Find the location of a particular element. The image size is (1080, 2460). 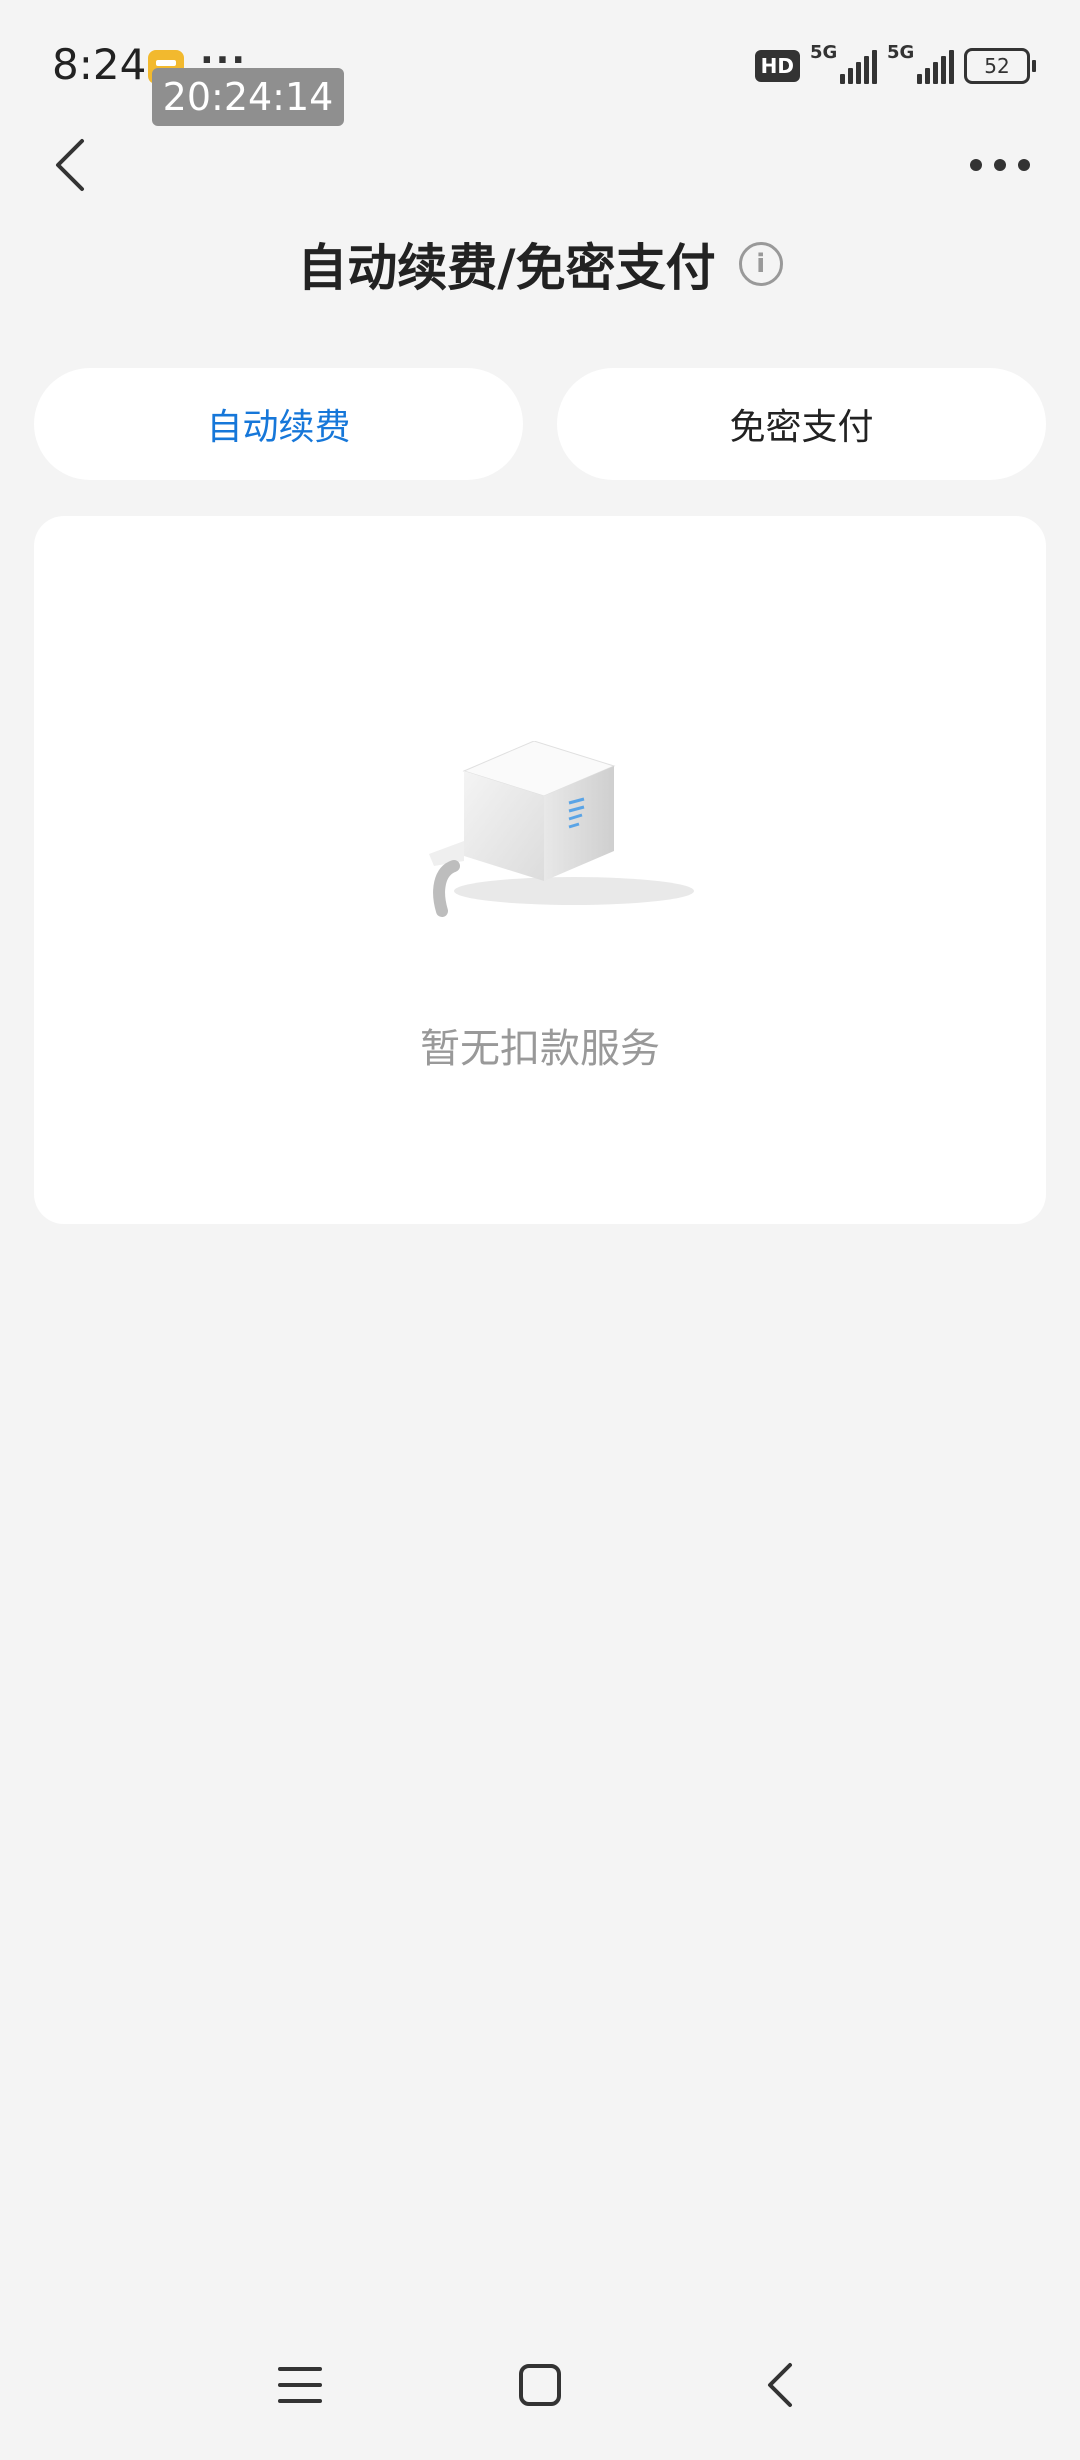

page-header: 自动续费/免密支付 i is located at coordinates (540, 264).